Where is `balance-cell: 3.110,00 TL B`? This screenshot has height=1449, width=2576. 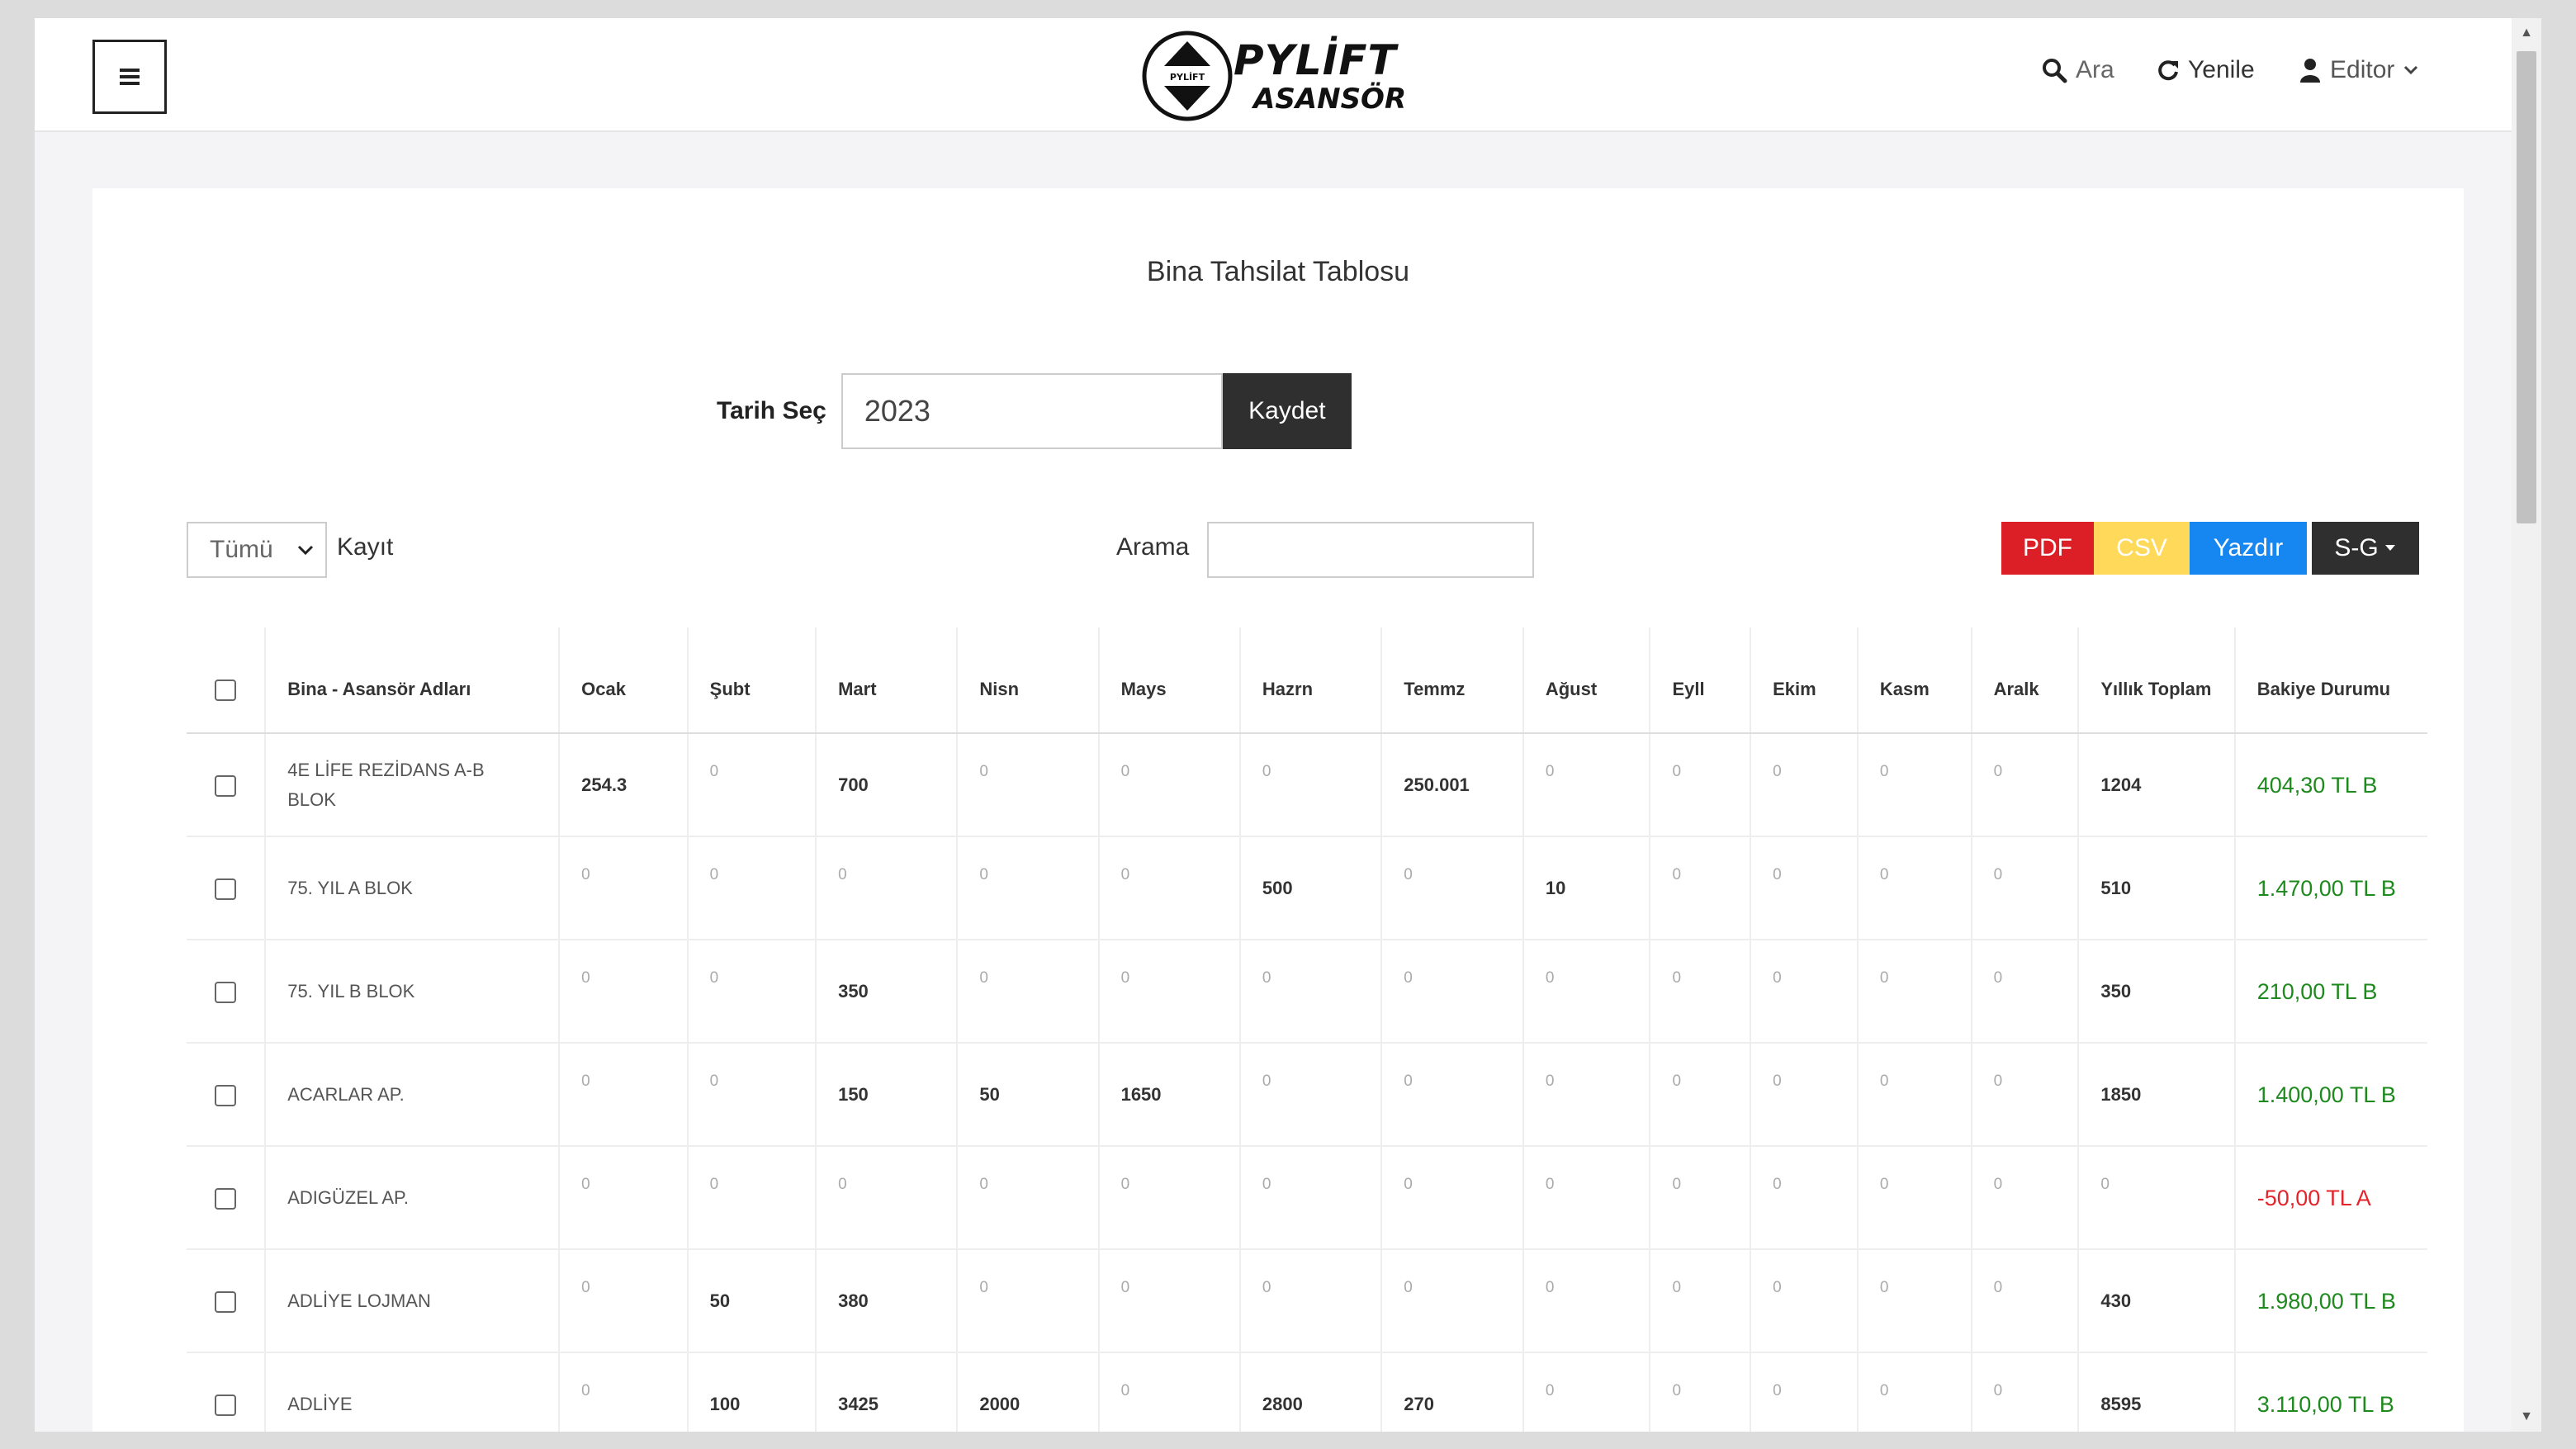 balance-cell: 3.110,00 TL B is located at coordinates (2330, 1392).